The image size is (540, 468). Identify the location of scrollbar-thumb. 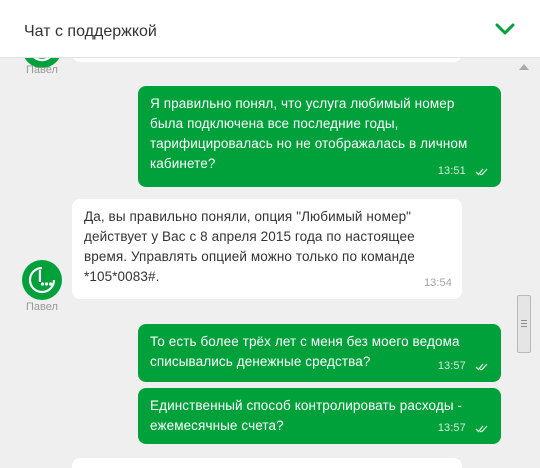
(524, 324).